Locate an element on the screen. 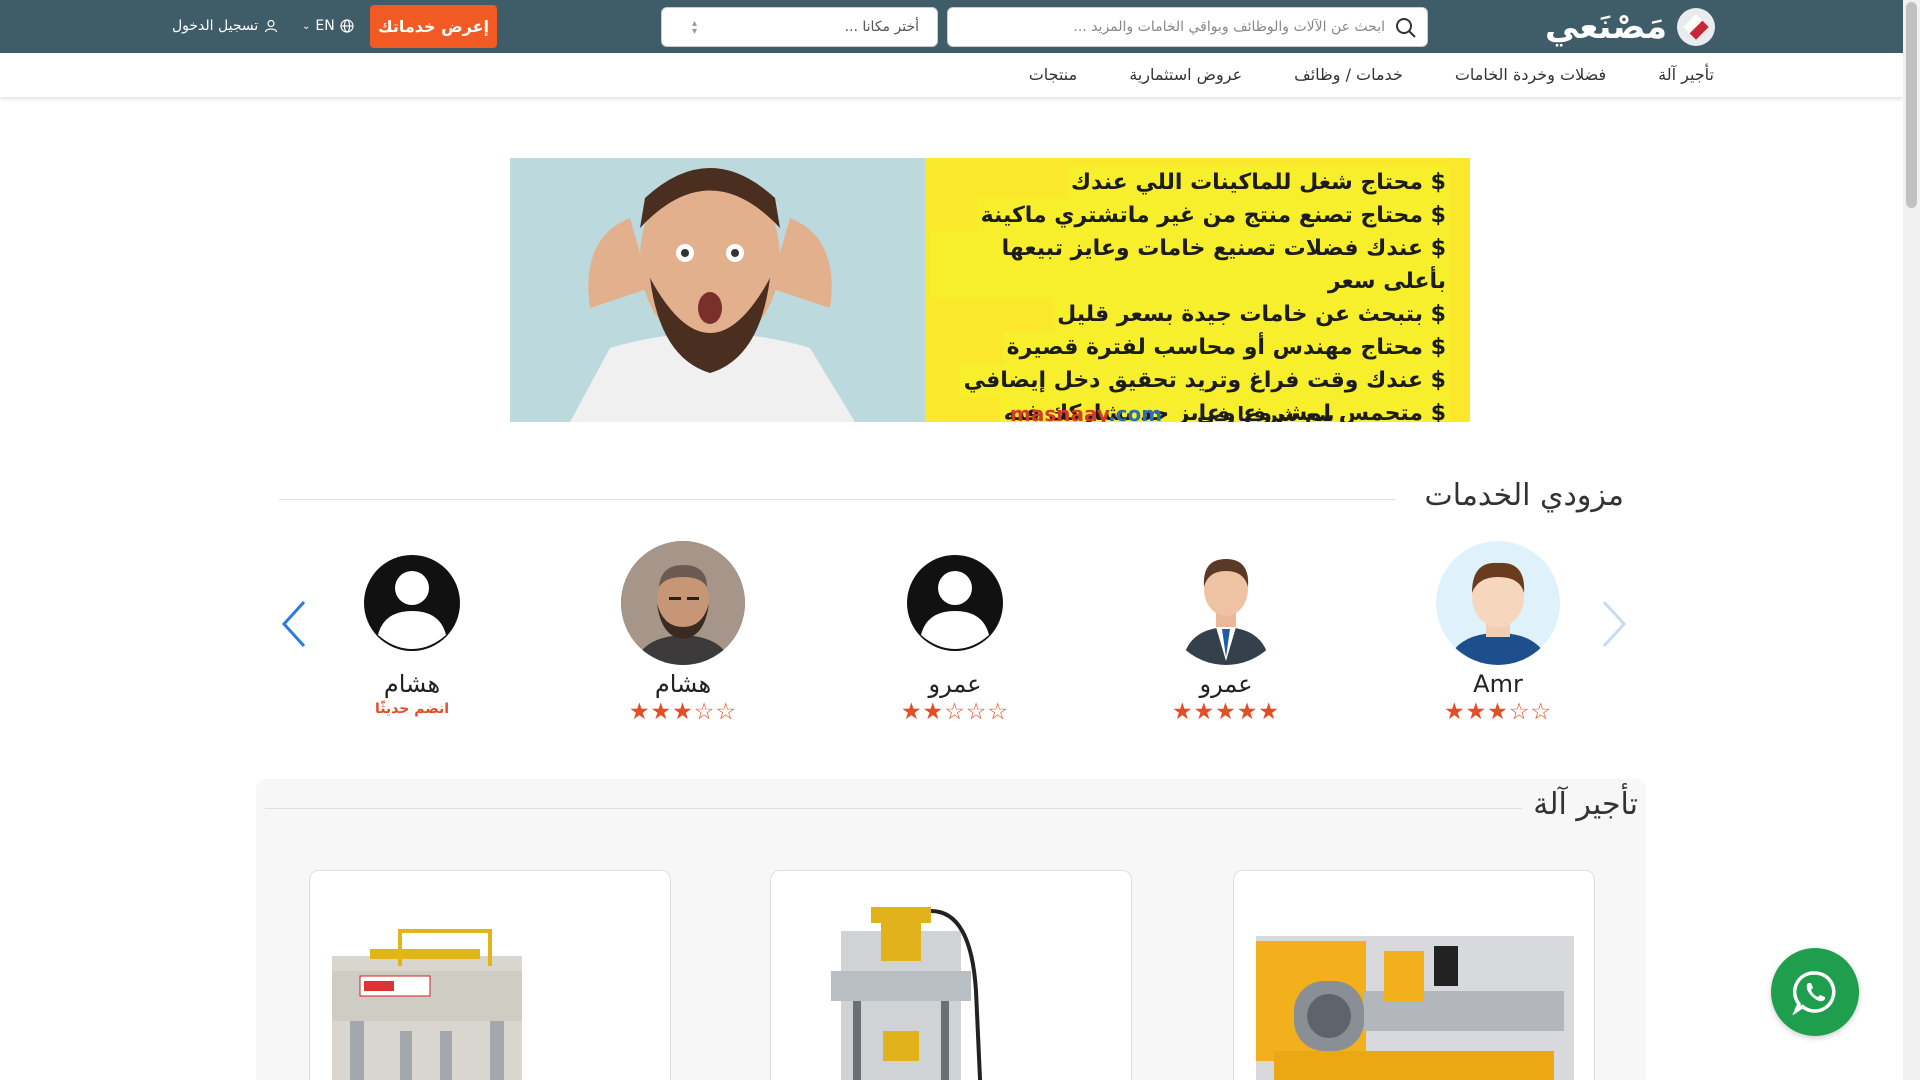 This screenshot has height=1080, width=1920. site-logo: مَصْنَعي is located at coordinates (1630, 27).